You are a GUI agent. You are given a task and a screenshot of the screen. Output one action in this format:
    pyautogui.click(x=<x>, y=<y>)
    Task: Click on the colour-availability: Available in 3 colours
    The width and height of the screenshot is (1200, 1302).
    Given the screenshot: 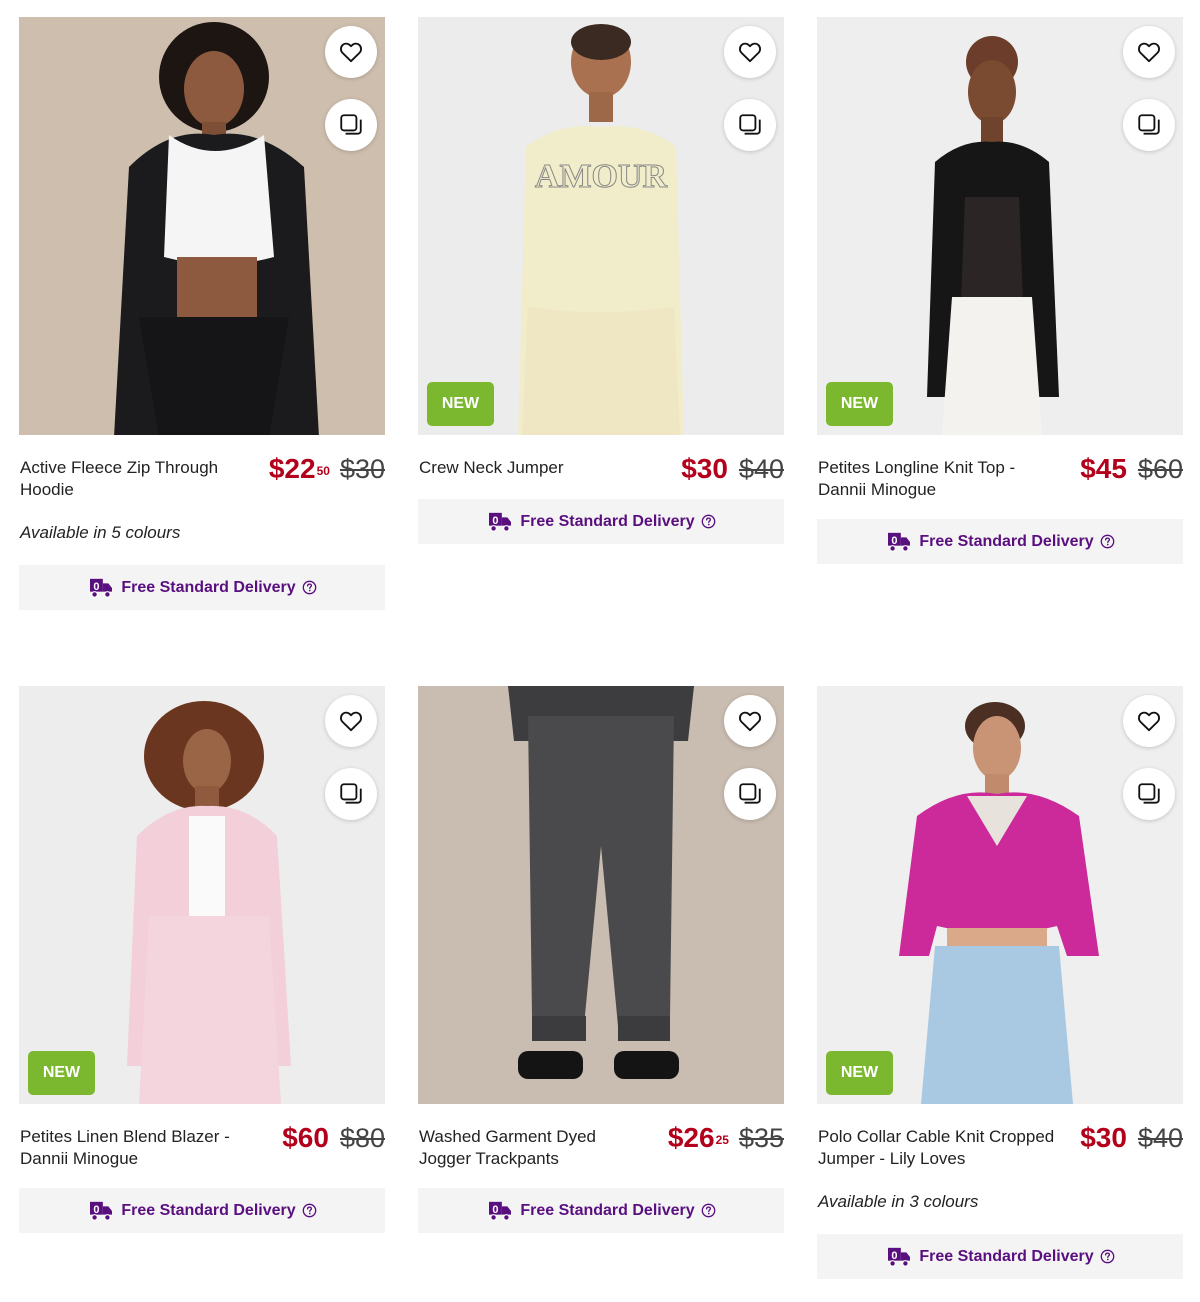 What is the action you would take?
    pyautogui.click(x=898, y=1201)
    